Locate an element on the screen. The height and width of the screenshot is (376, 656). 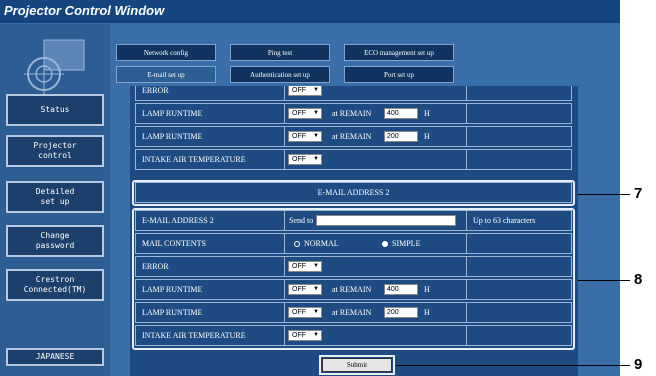
sidebar-item-projector-control: Projector control is located at coordinates (55, 151).